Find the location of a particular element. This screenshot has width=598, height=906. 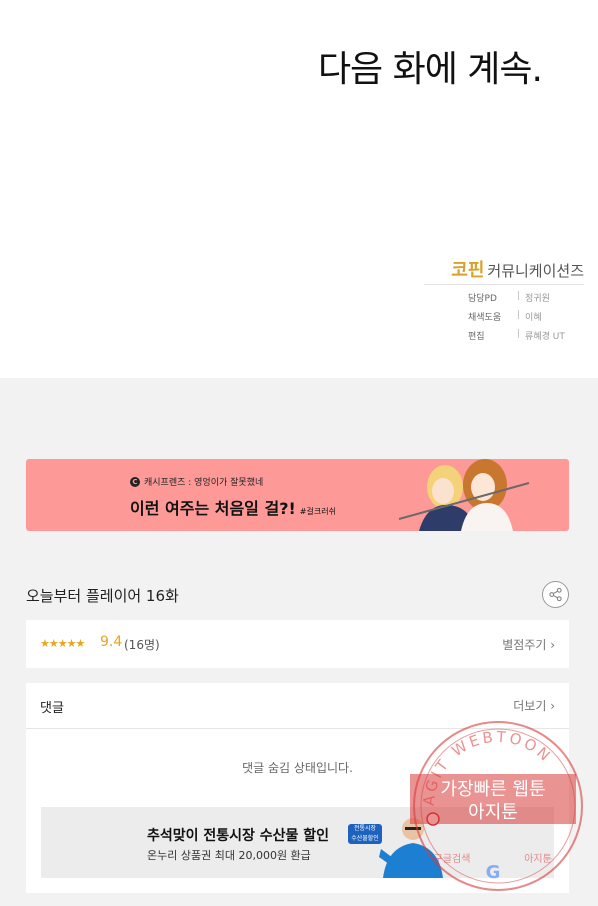

star-rating-icon: ★★★★★ is located at coordinates (62, 643).